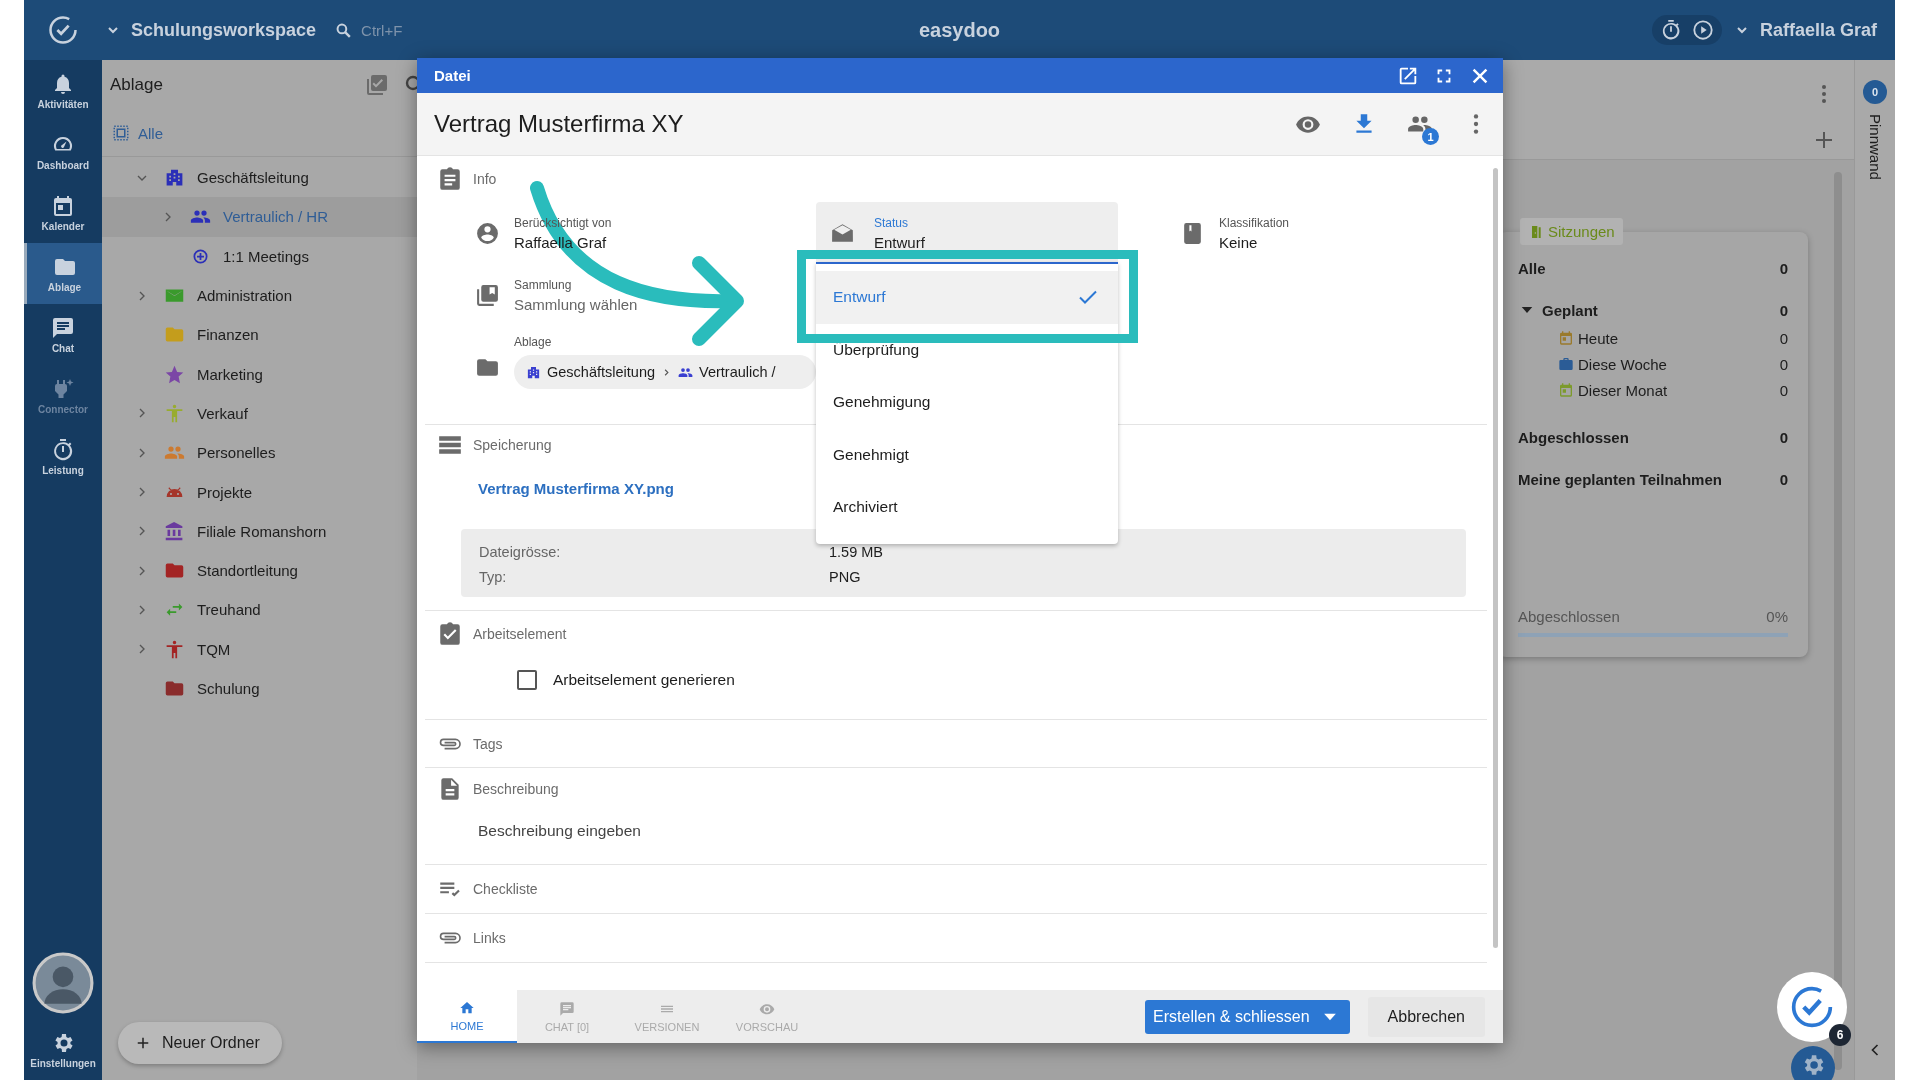 This screenshot has width=1920, height=1080. I want to click on folder-name: Treuhand, so click(229, 610).